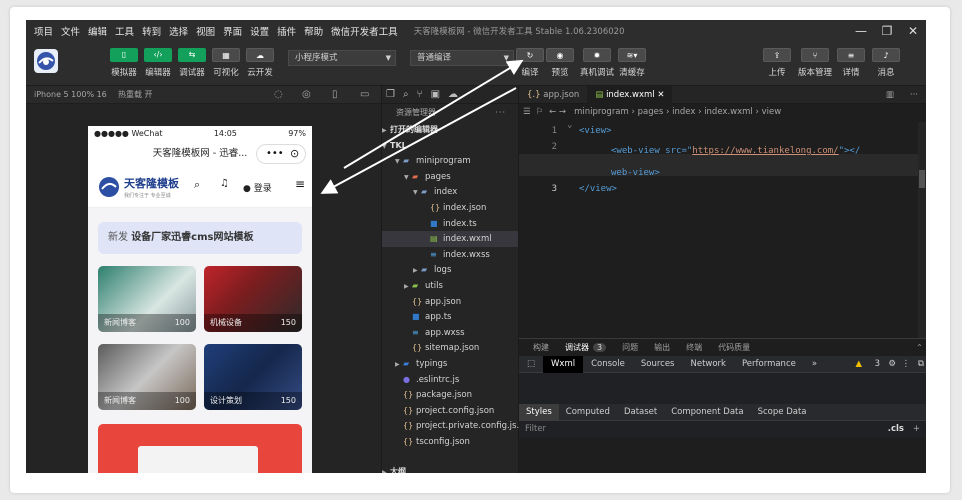  What do you see at coordinates (861, 31) in the screenshot?
I see `minimize-button: —` at bounding box center [861, 31].